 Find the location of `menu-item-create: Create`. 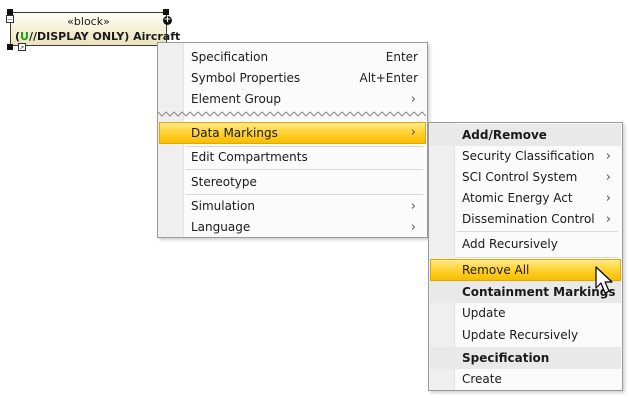

menu-item-create: Create is located at coordinates (525, 379).